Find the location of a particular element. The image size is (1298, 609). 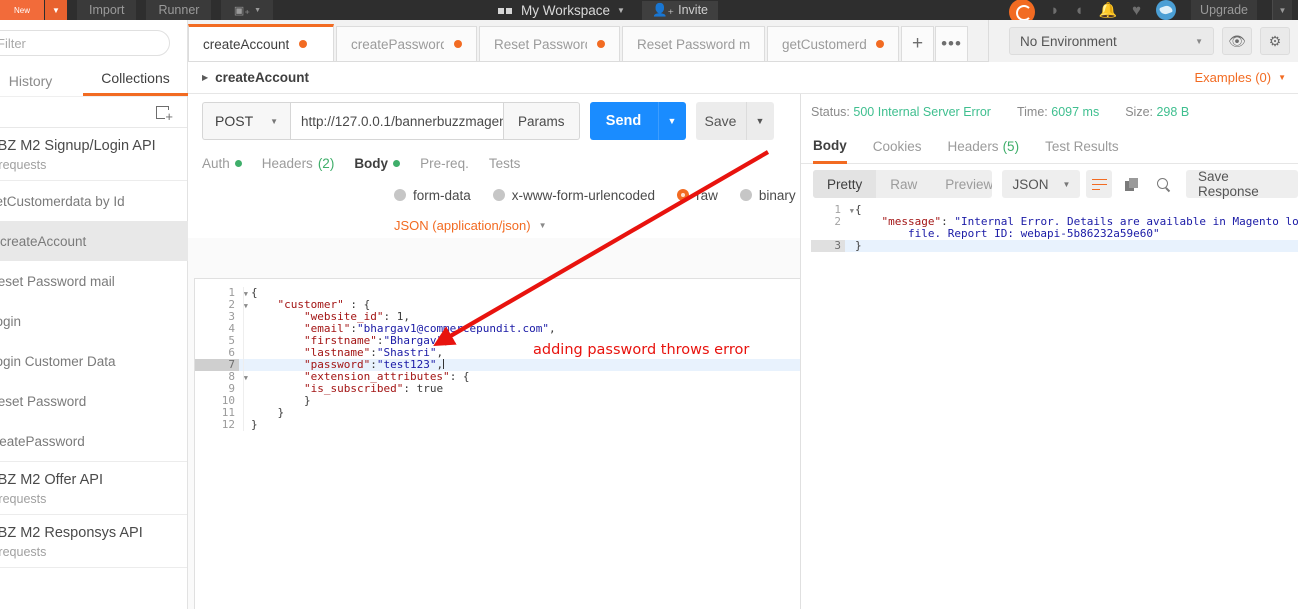

import-button: Import is located at coordinates (107, 10).